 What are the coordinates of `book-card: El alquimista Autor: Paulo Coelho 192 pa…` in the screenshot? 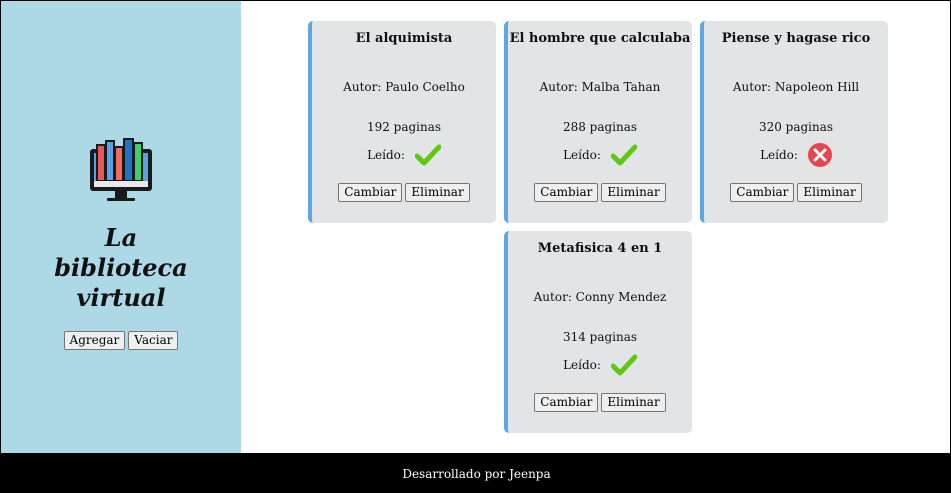 It's located at (402, 122).